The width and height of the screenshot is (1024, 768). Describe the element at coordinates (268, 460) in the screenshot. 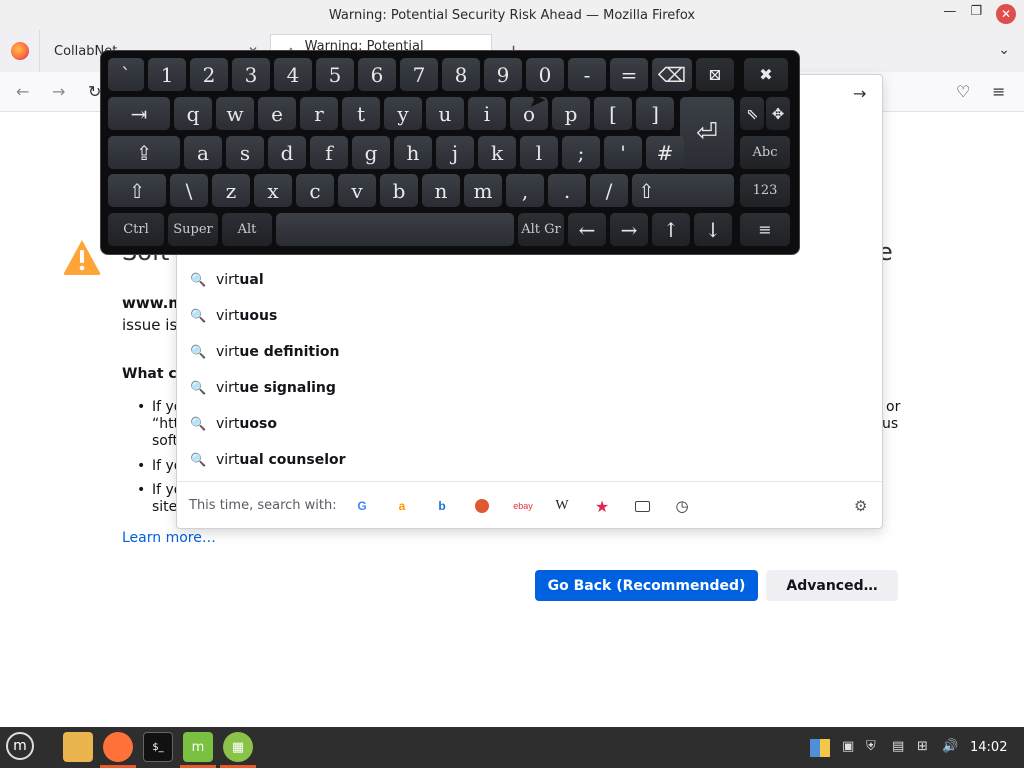

I see `suggestion-item: 🔍 virt ual counselor` at that location.